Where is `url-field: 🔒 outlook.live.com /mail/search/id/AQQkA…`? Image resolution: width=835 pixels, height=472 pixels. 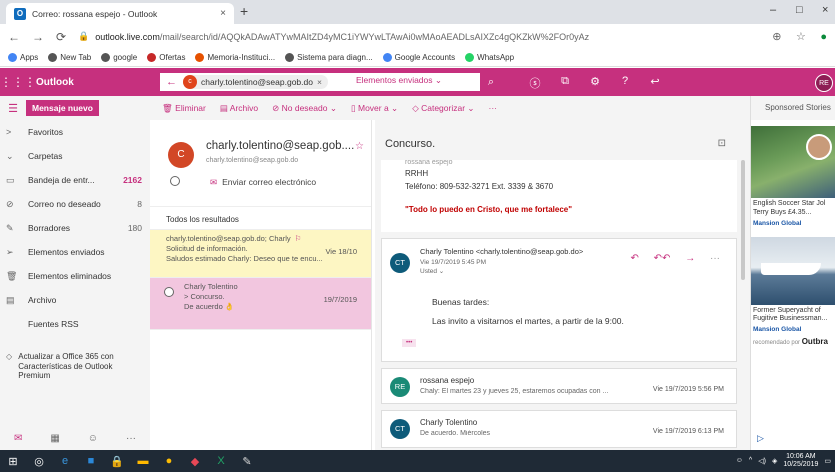 url-field: 🔒 outlook.live.com /mail/search/id/AQQkA… is located at coordinates (419, 37).